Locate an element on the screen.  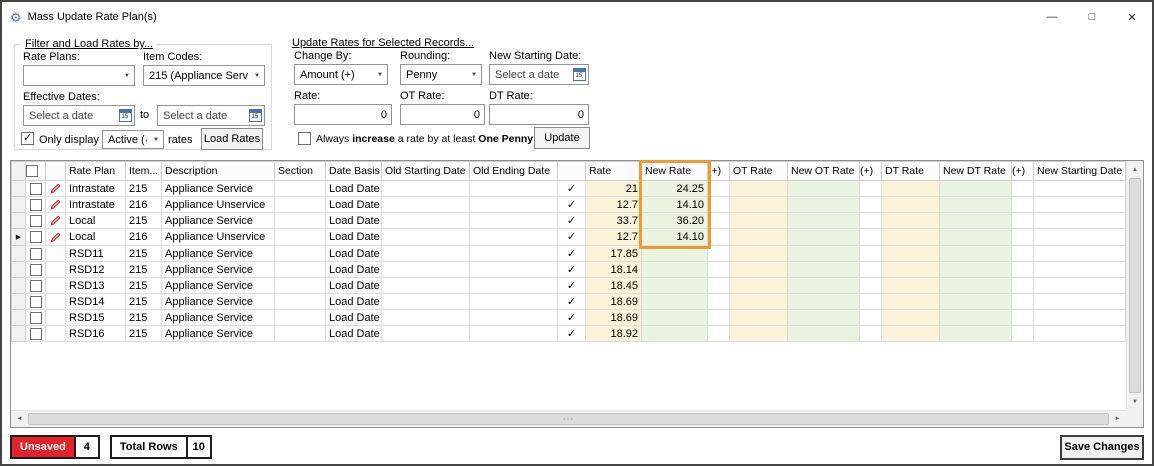
cell-rate: 18.69 is located at coordinates (613, 317).